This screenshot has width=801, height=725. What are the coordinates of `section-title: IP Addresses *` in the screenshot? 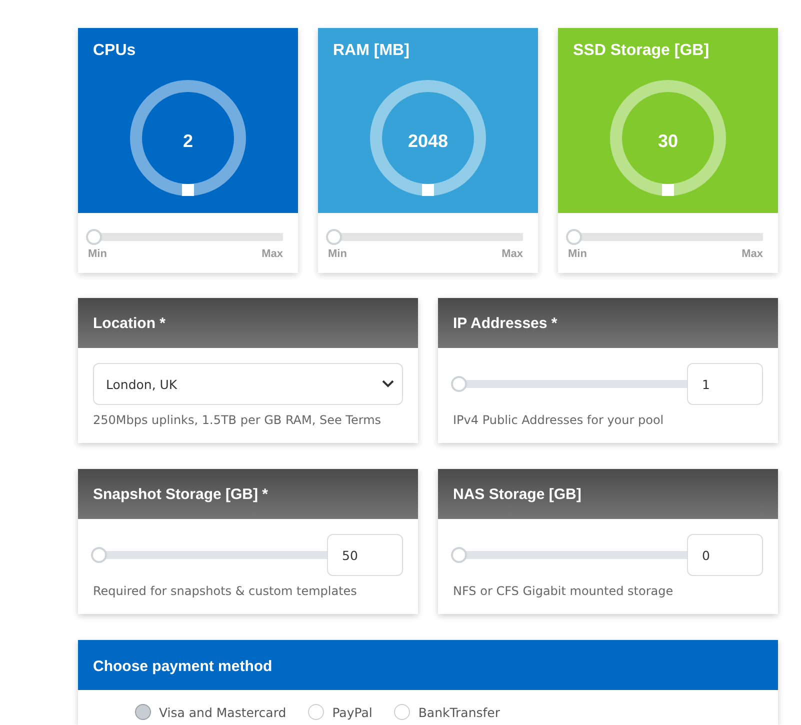 It's located at (505, 323).